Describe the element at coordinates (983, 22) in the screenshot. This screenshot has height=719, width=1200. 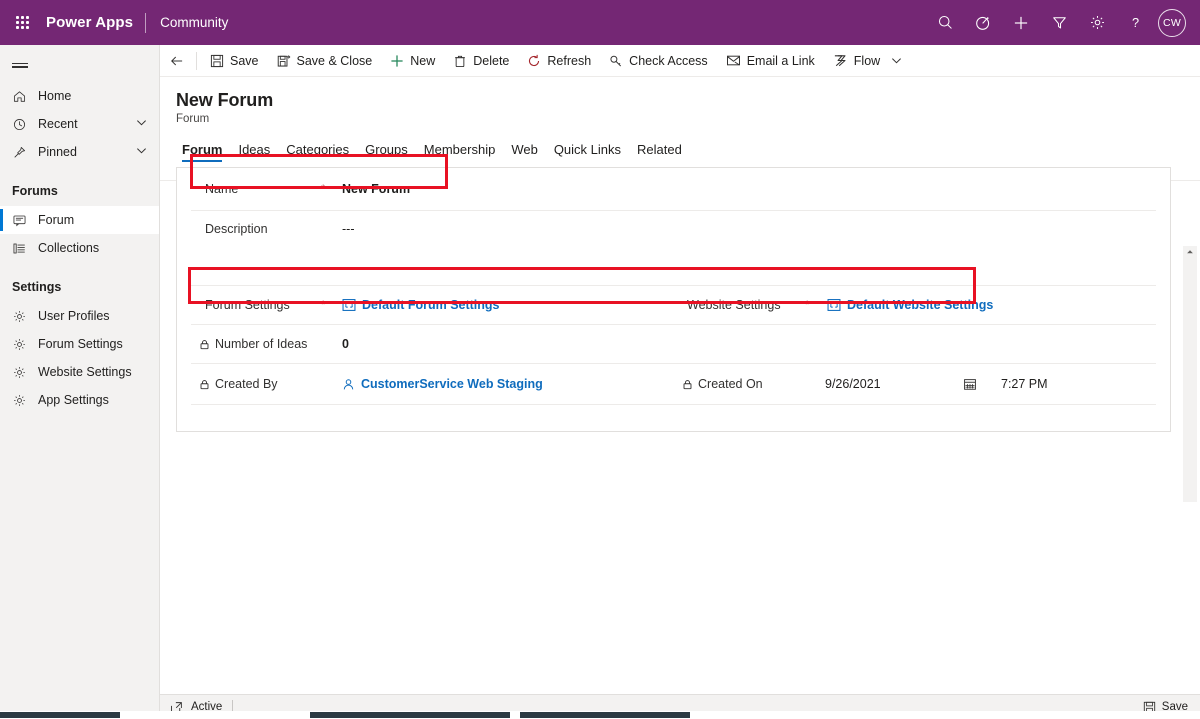
I see `assistant-icon` at that location.